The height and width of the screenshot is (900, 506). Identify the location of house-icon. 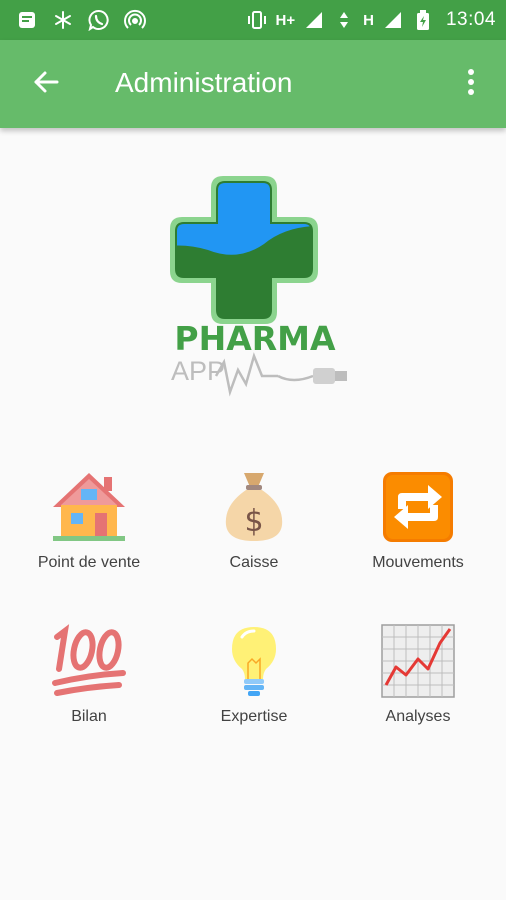
(89, 507).